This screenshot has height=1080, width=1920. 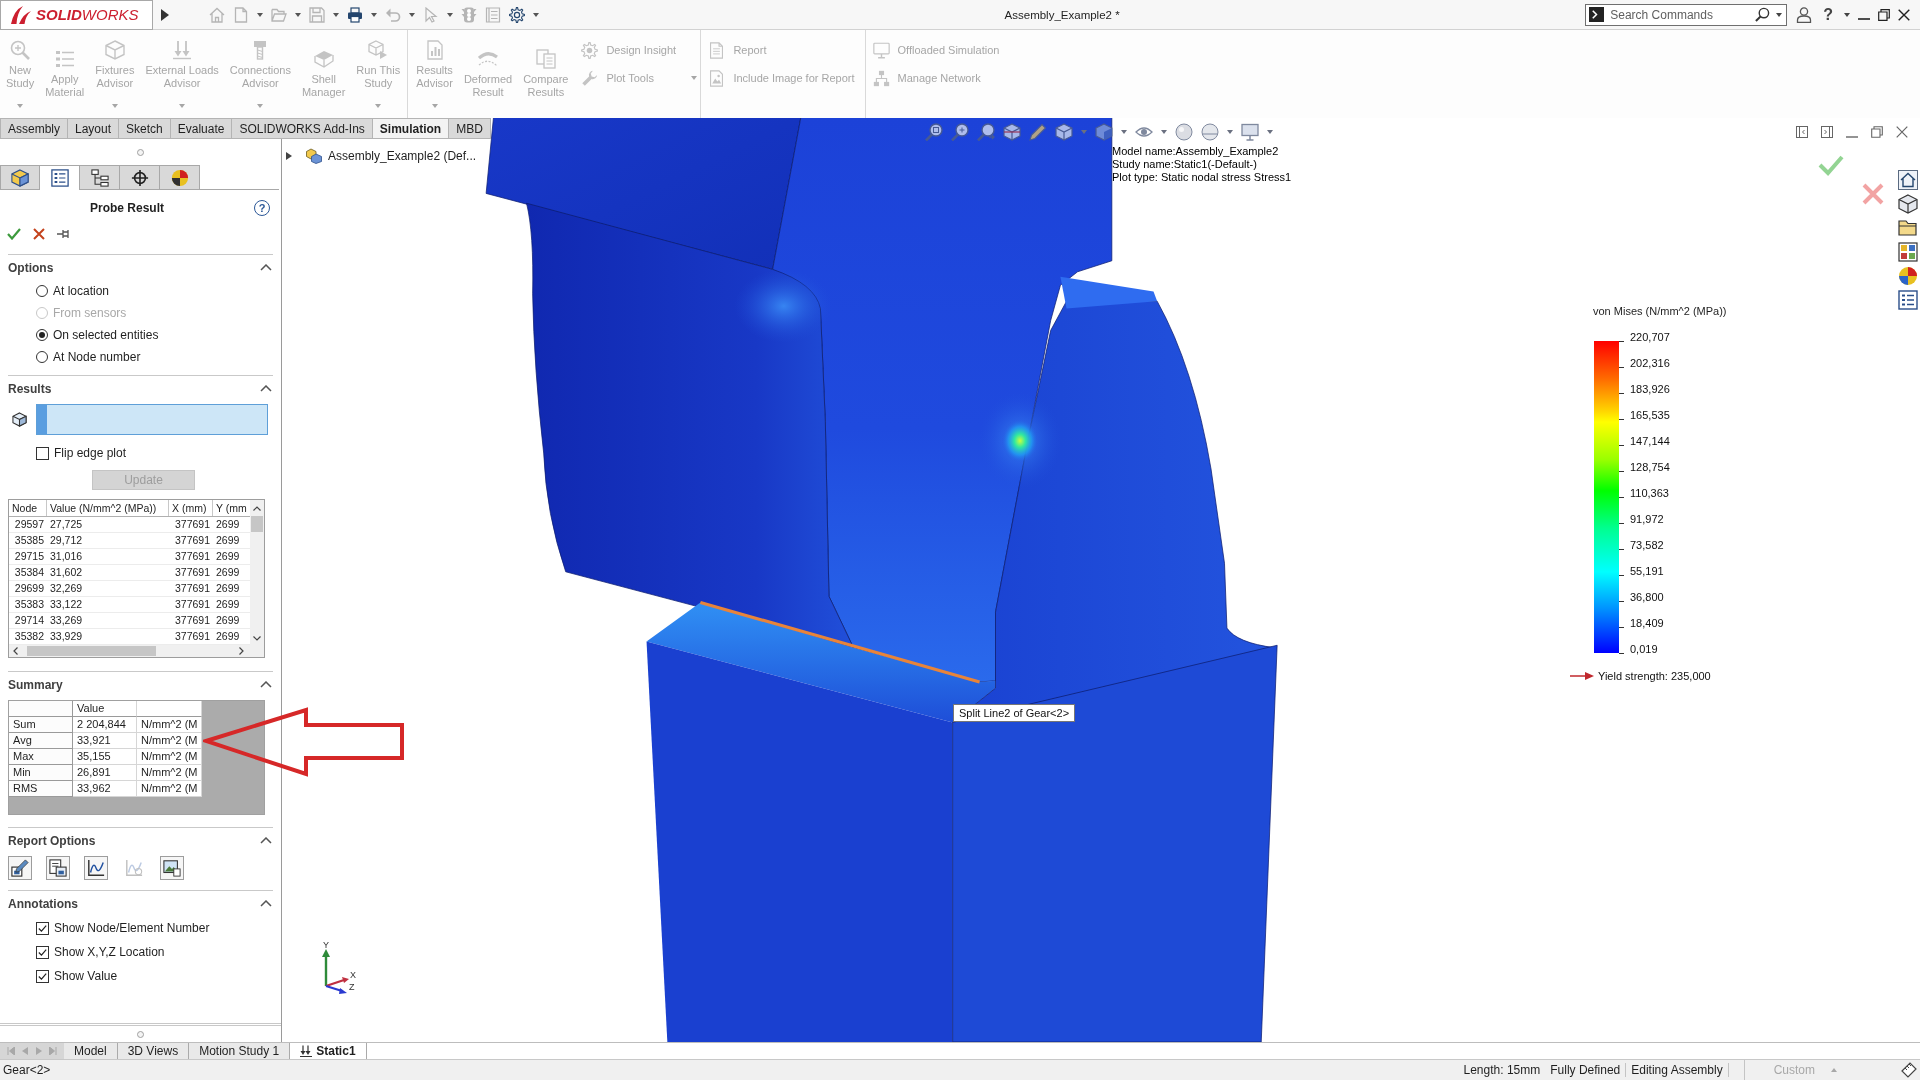 What do you see at coordinates (231, 508) in the screenshot?
I see `column-header: Y (mm` at bounding box center [231, 508].